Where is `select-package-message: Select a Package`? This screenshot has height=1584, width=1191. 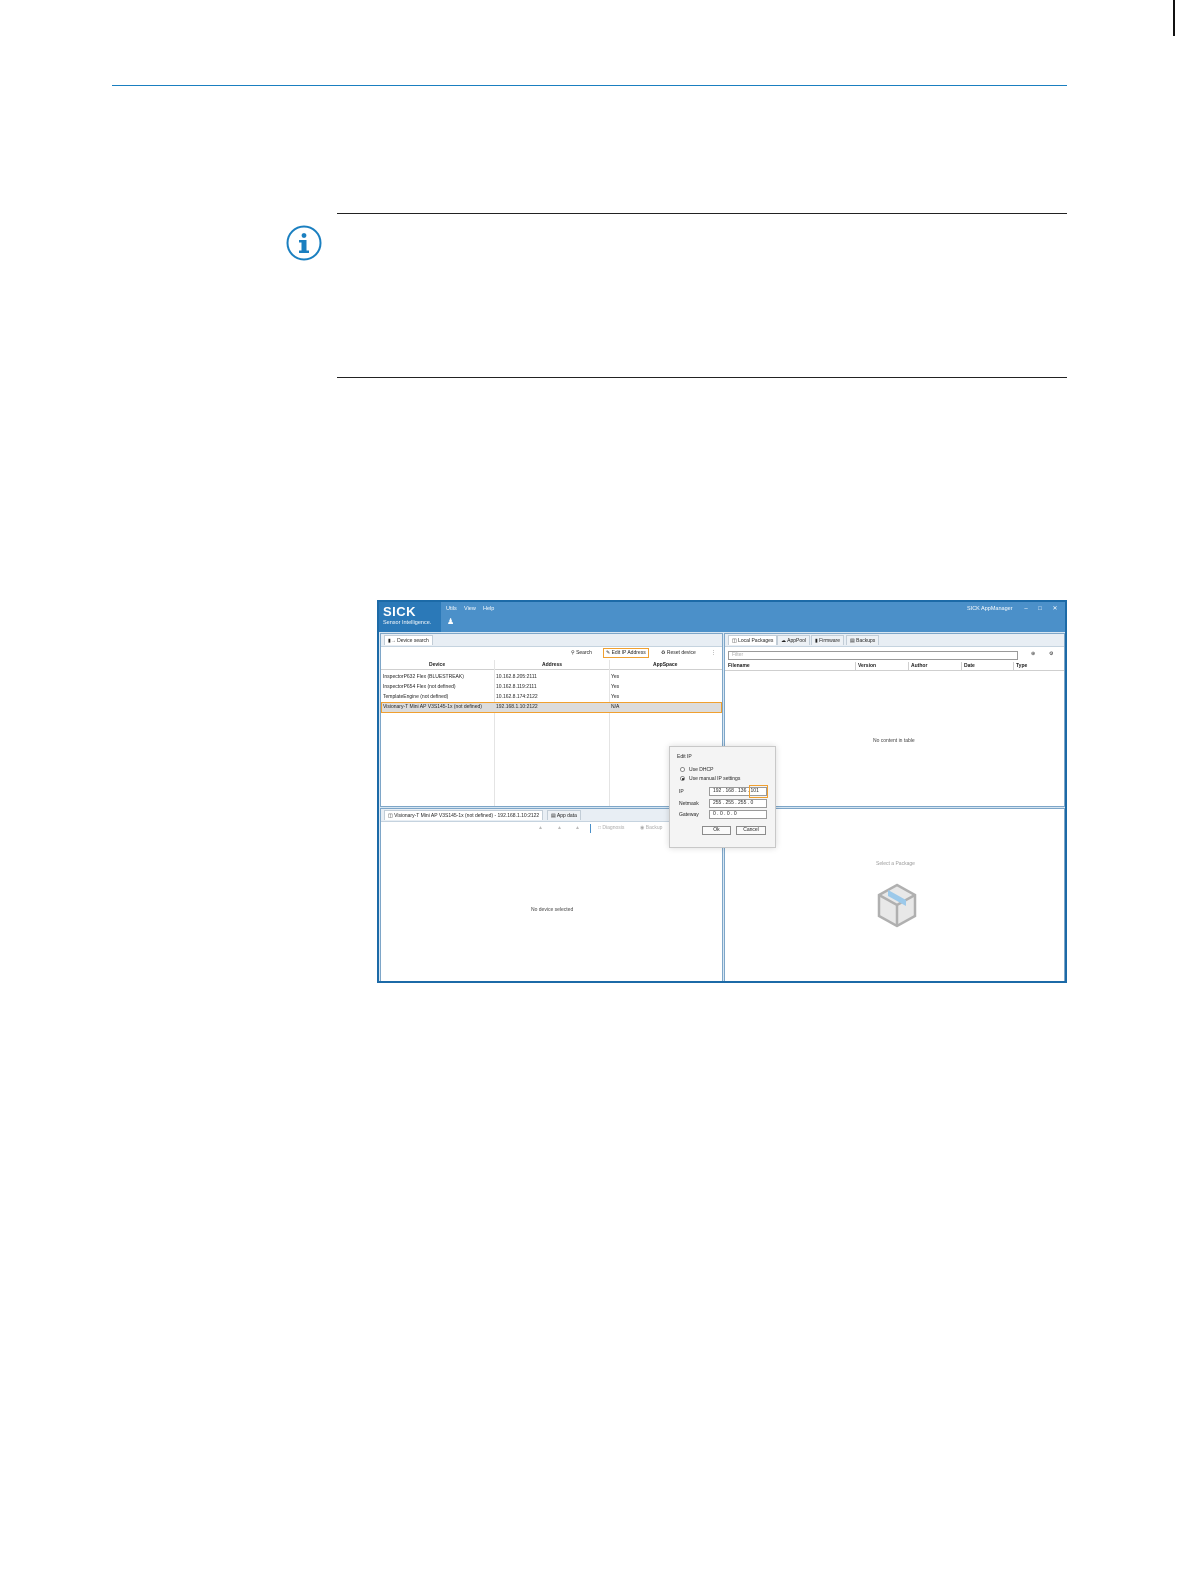
select-package-message: Select a Package is located at coordinates (895, 864).